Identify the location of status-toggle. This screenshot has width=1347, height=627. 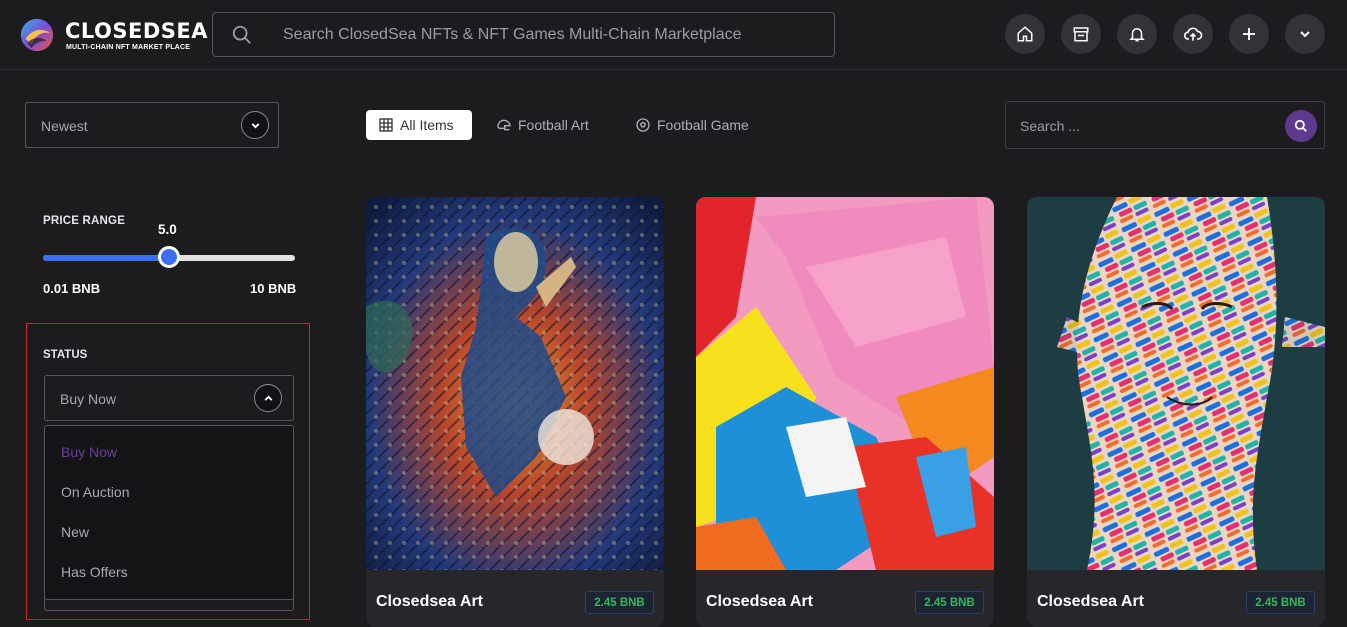
(268, 398).